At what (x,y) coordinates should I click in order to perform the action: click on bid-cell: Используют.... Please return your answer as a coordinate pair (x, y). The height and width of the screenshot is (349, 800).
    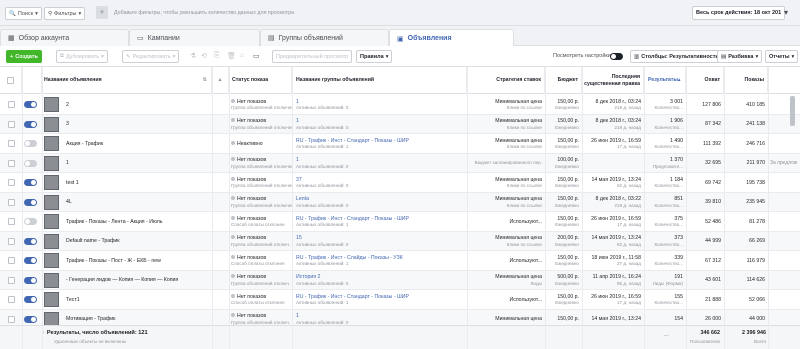
    Looking at the image, I should click on (525, 260).